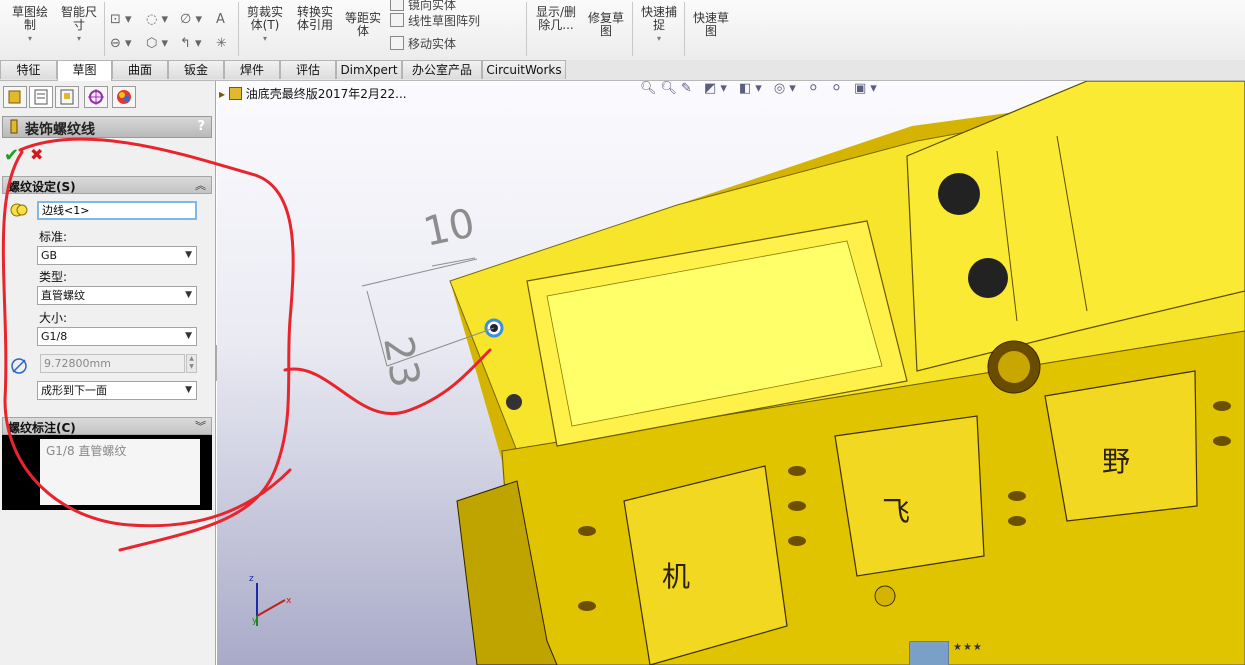 The height and width of the screenshot is (665, 1245). I want to click on type-value: 直管螺纹, so click(63, 295).